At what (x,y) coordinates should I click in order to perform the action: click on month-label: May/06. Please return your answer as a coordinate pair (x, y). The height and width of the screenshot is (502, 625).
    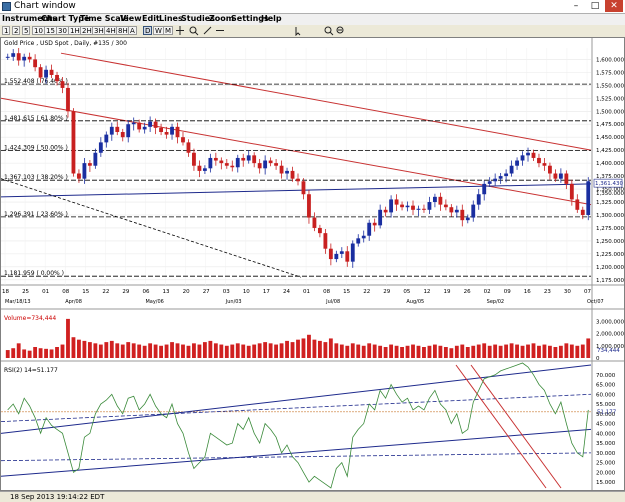
    Looking at the image, I should click on (154, 302).